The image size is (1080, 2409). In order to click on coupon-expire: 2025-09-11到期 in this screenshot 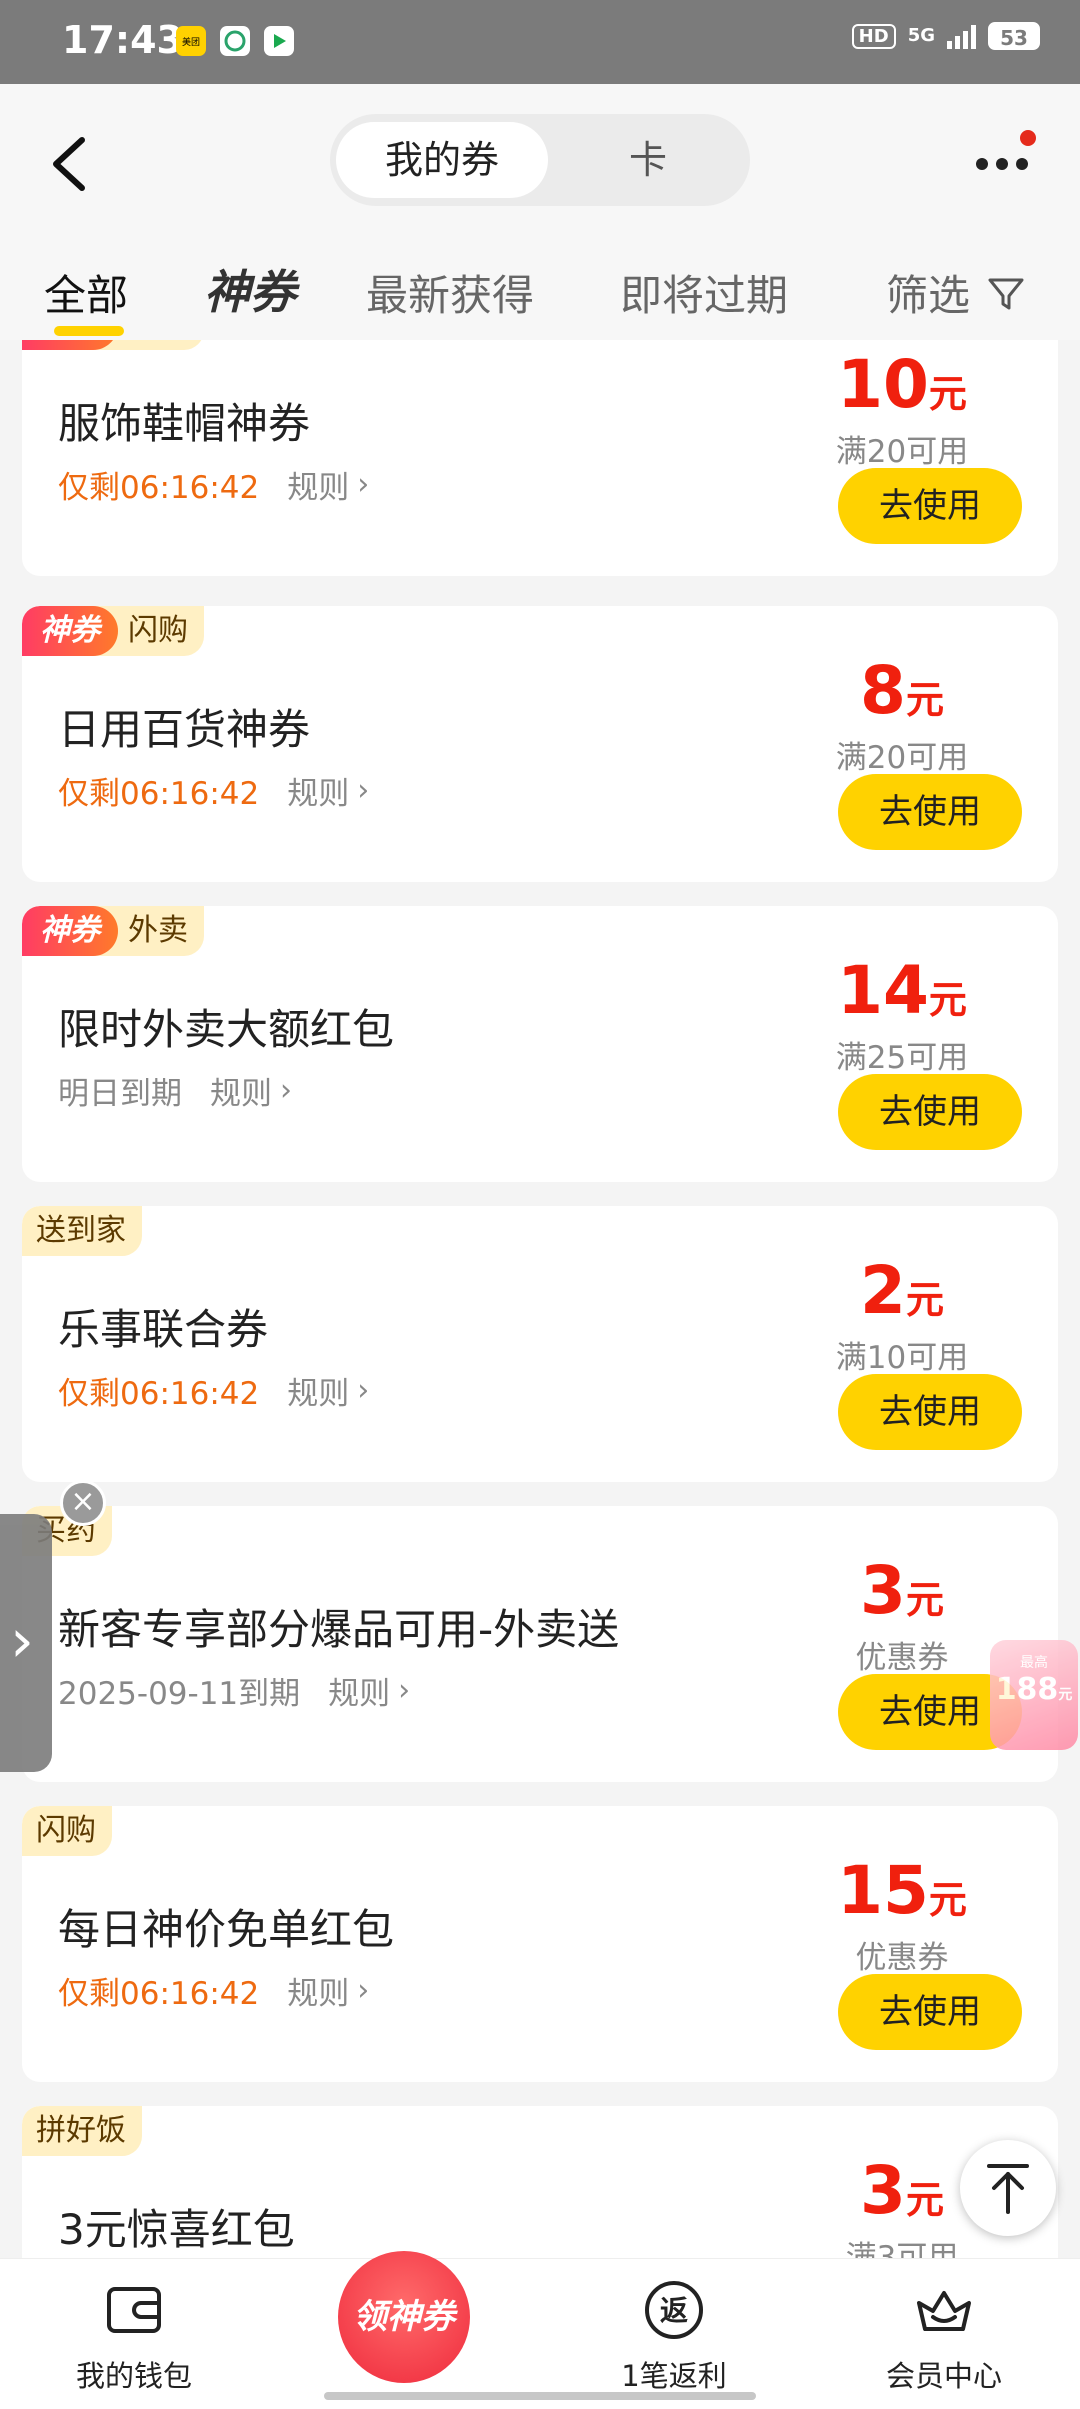, I will do `click(179, 1694)`.